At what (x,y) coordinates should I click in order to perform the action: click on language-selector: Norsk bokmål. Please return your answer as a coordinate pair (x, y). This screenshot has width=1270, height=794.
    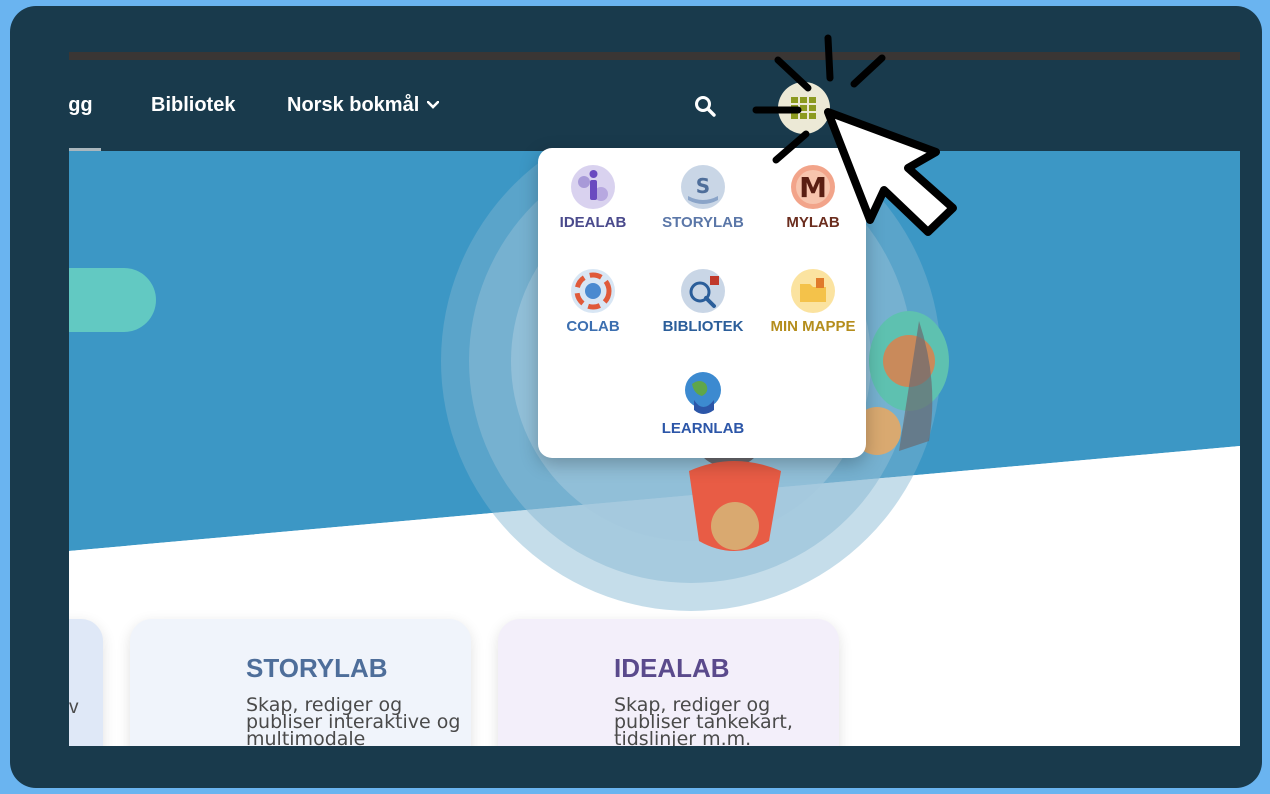
    Looking at the image, I should click on (363, 105).